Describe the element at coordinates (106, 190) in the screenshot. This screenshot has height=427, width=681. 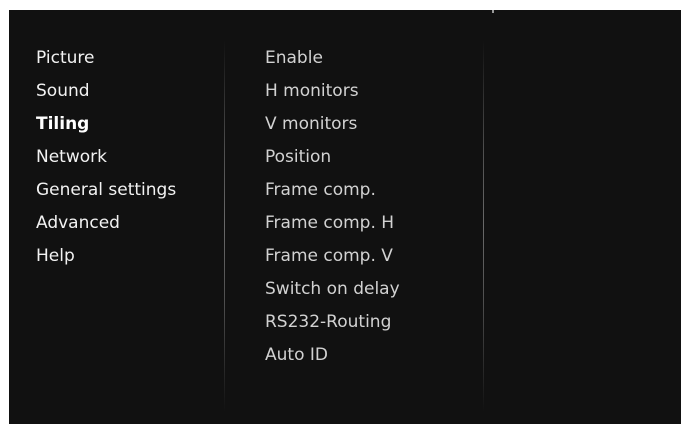
I see `main-menu-item-label: General settings` at that location.